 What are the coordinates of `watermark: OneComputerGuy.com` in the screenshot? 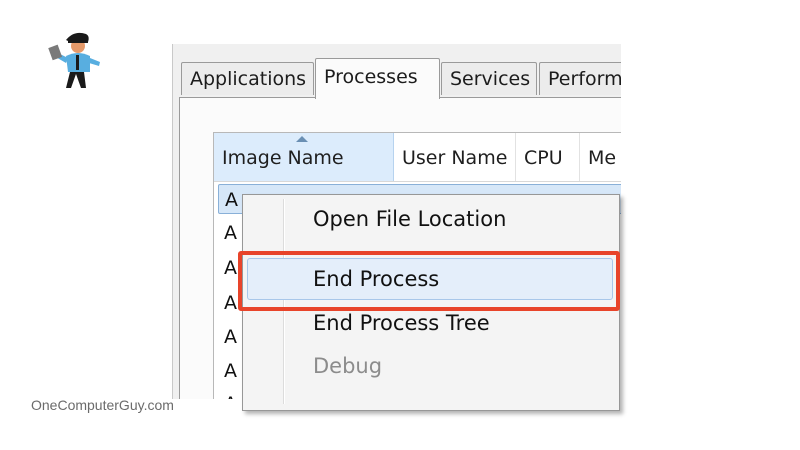 It's located at (102, 405).